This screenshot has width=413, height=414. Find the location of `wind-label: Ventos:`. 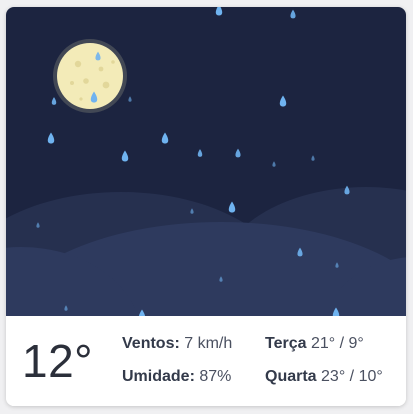

wind-label: Ventos: is located at coordinates (151, 343).